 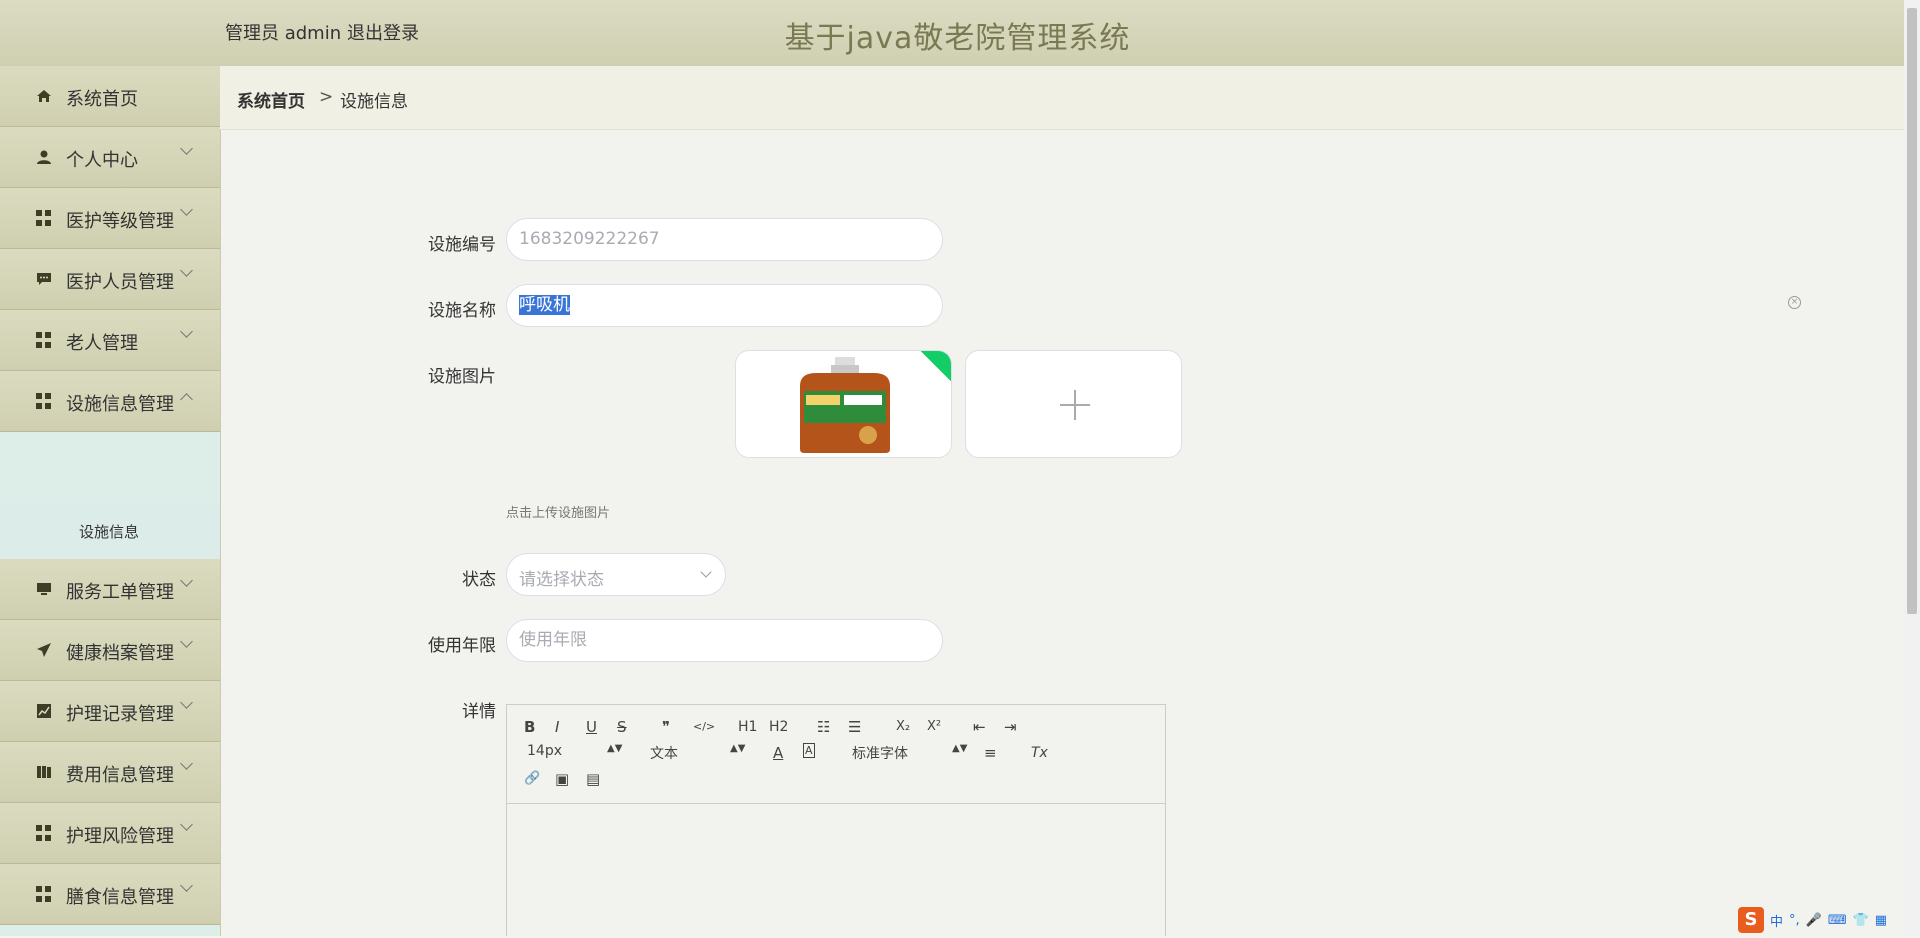 I want to click on bold-button: B, so click(x=529, y=727).